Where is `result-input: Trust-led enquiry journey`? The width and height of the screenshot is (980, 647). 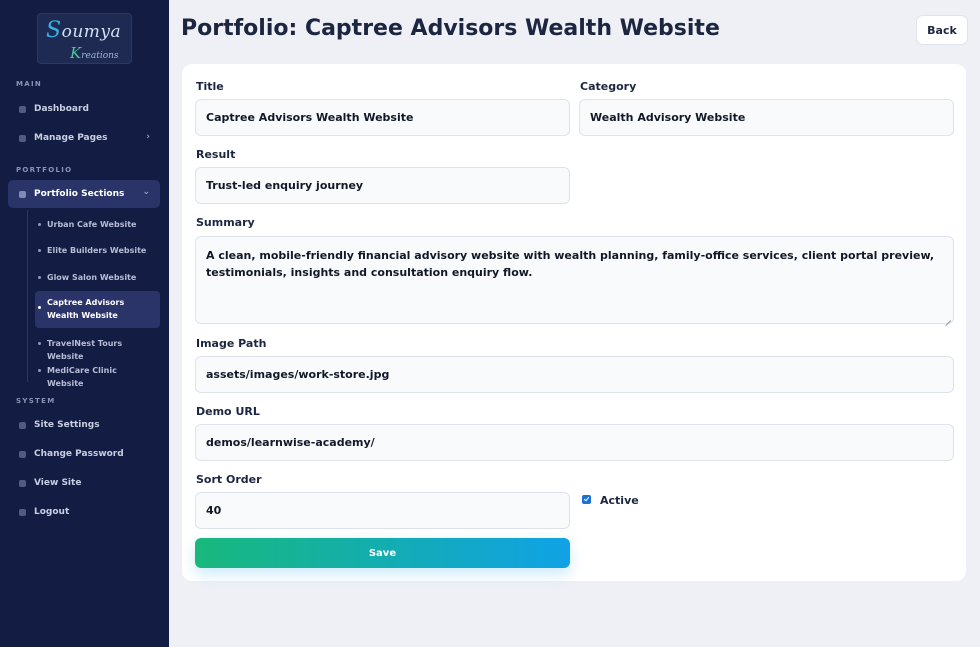 result-input: Trust-led enquiry journey is located at coordinates (382, 185).